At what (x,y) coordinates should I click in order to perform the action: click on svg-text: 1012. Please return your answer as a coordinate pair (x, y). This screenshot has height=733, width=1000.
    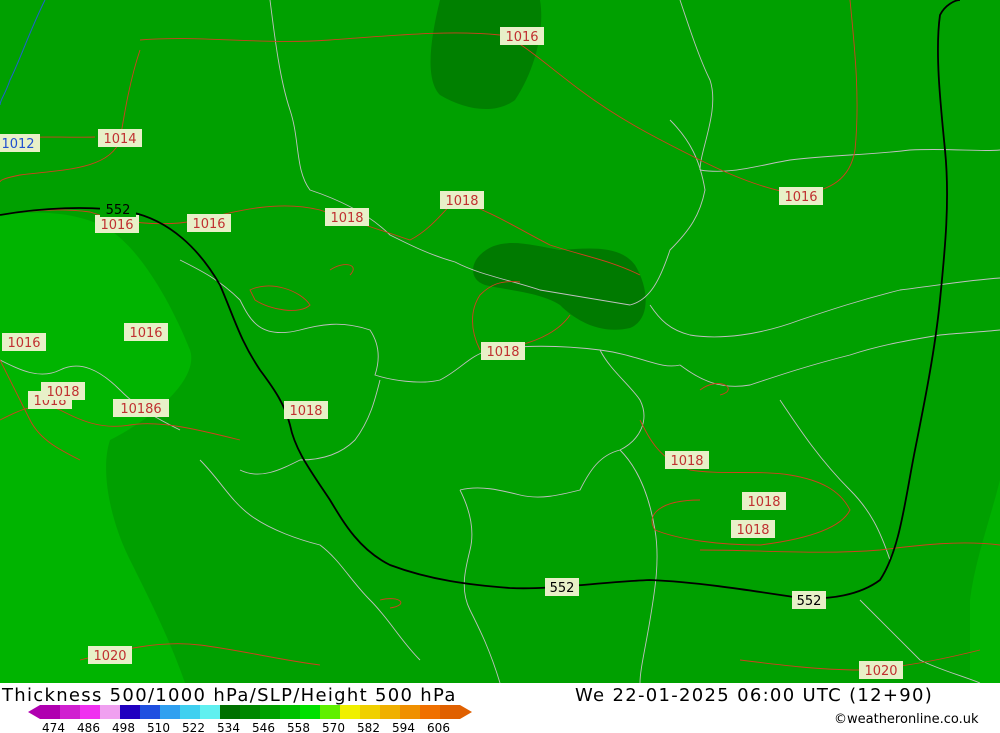
    Looking at the image, I should click on (17, 144).